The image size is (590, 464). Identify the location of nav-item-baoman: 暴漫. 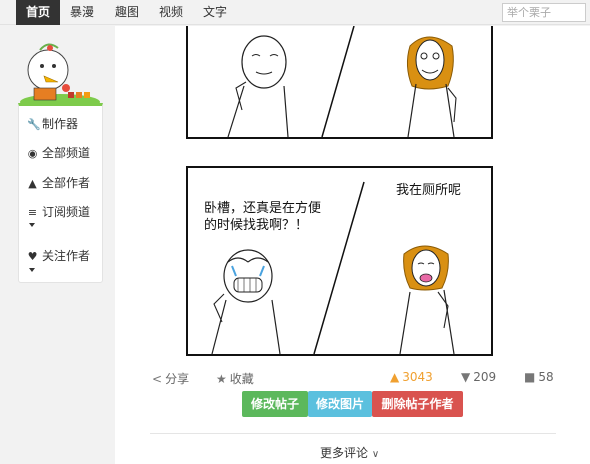
(82, 12).